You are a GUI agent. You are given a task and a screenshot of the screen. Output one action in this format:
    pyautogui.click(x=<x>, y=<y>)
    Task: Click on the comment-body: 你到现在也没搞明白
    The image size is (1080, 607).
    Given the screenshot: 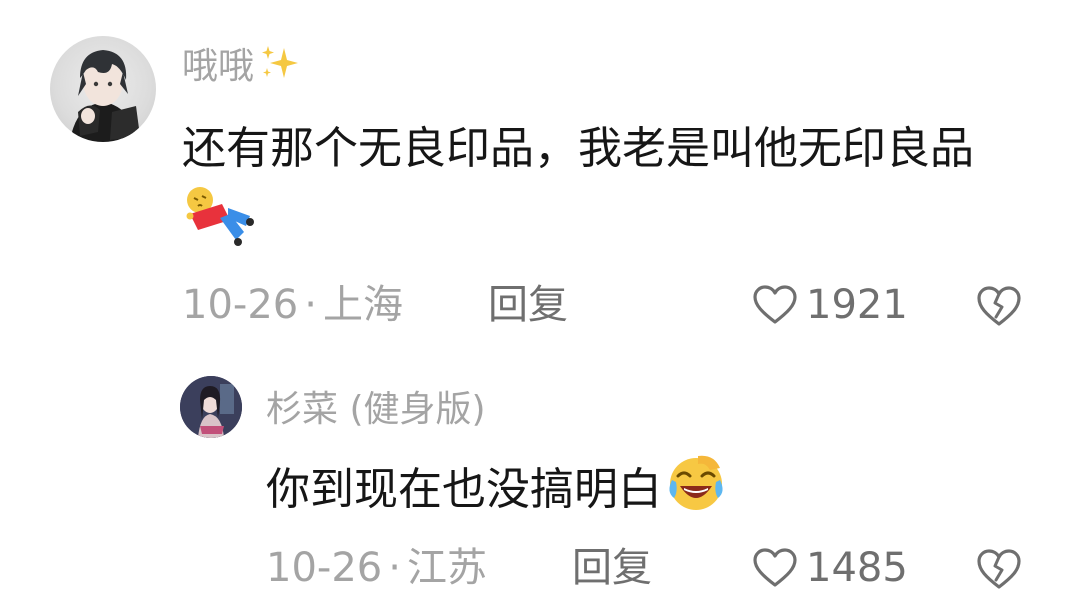 What is the action you would take?
    pyautogui.click(x=646, y=492)
    